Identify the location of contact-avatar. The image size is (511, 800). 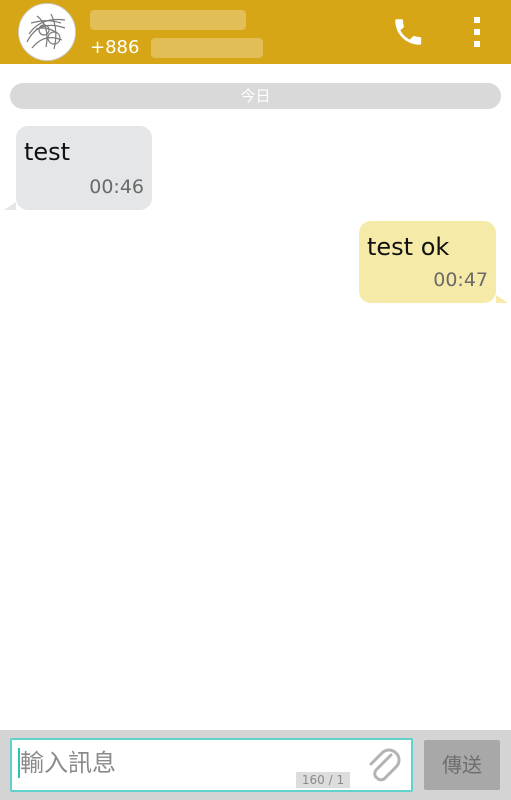
(47, 32).